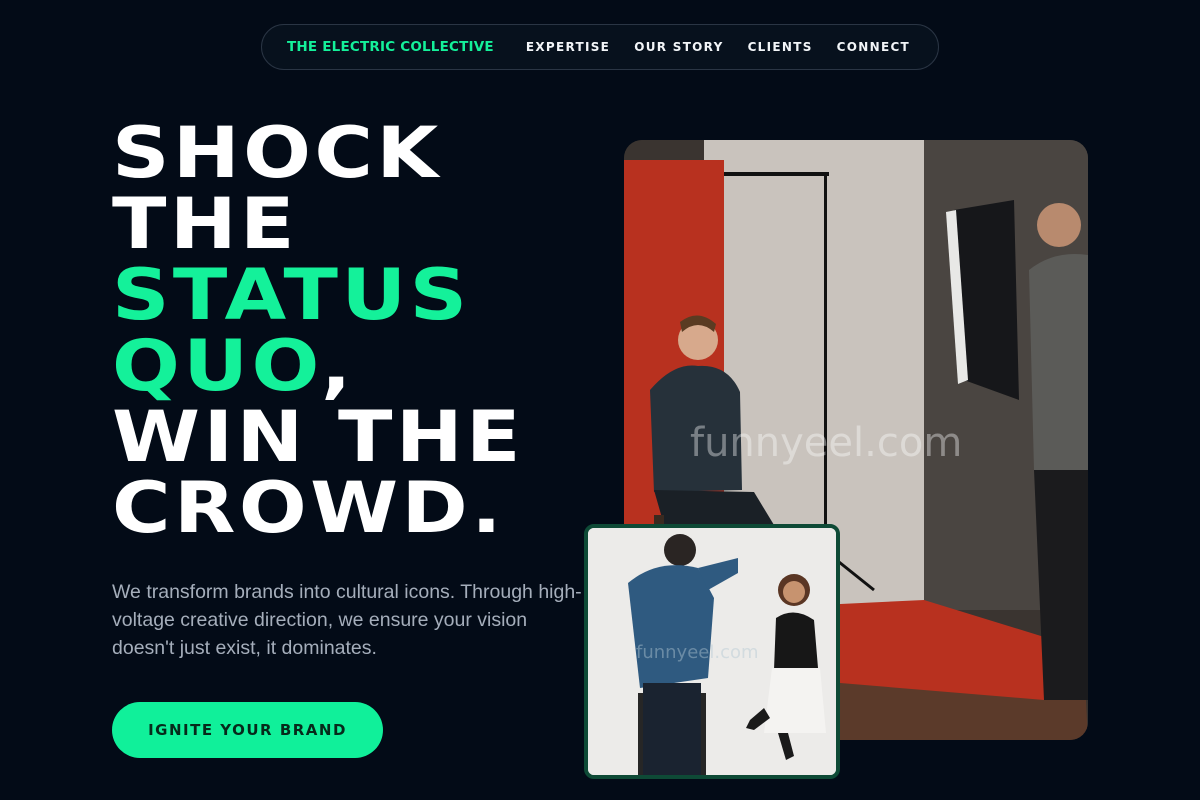 The image size is (1200, 800). What do you see at coordinates (308, 508) in the screenshot?
I see `headline-line-6: CROWD.` at bounding box center [308, 508].